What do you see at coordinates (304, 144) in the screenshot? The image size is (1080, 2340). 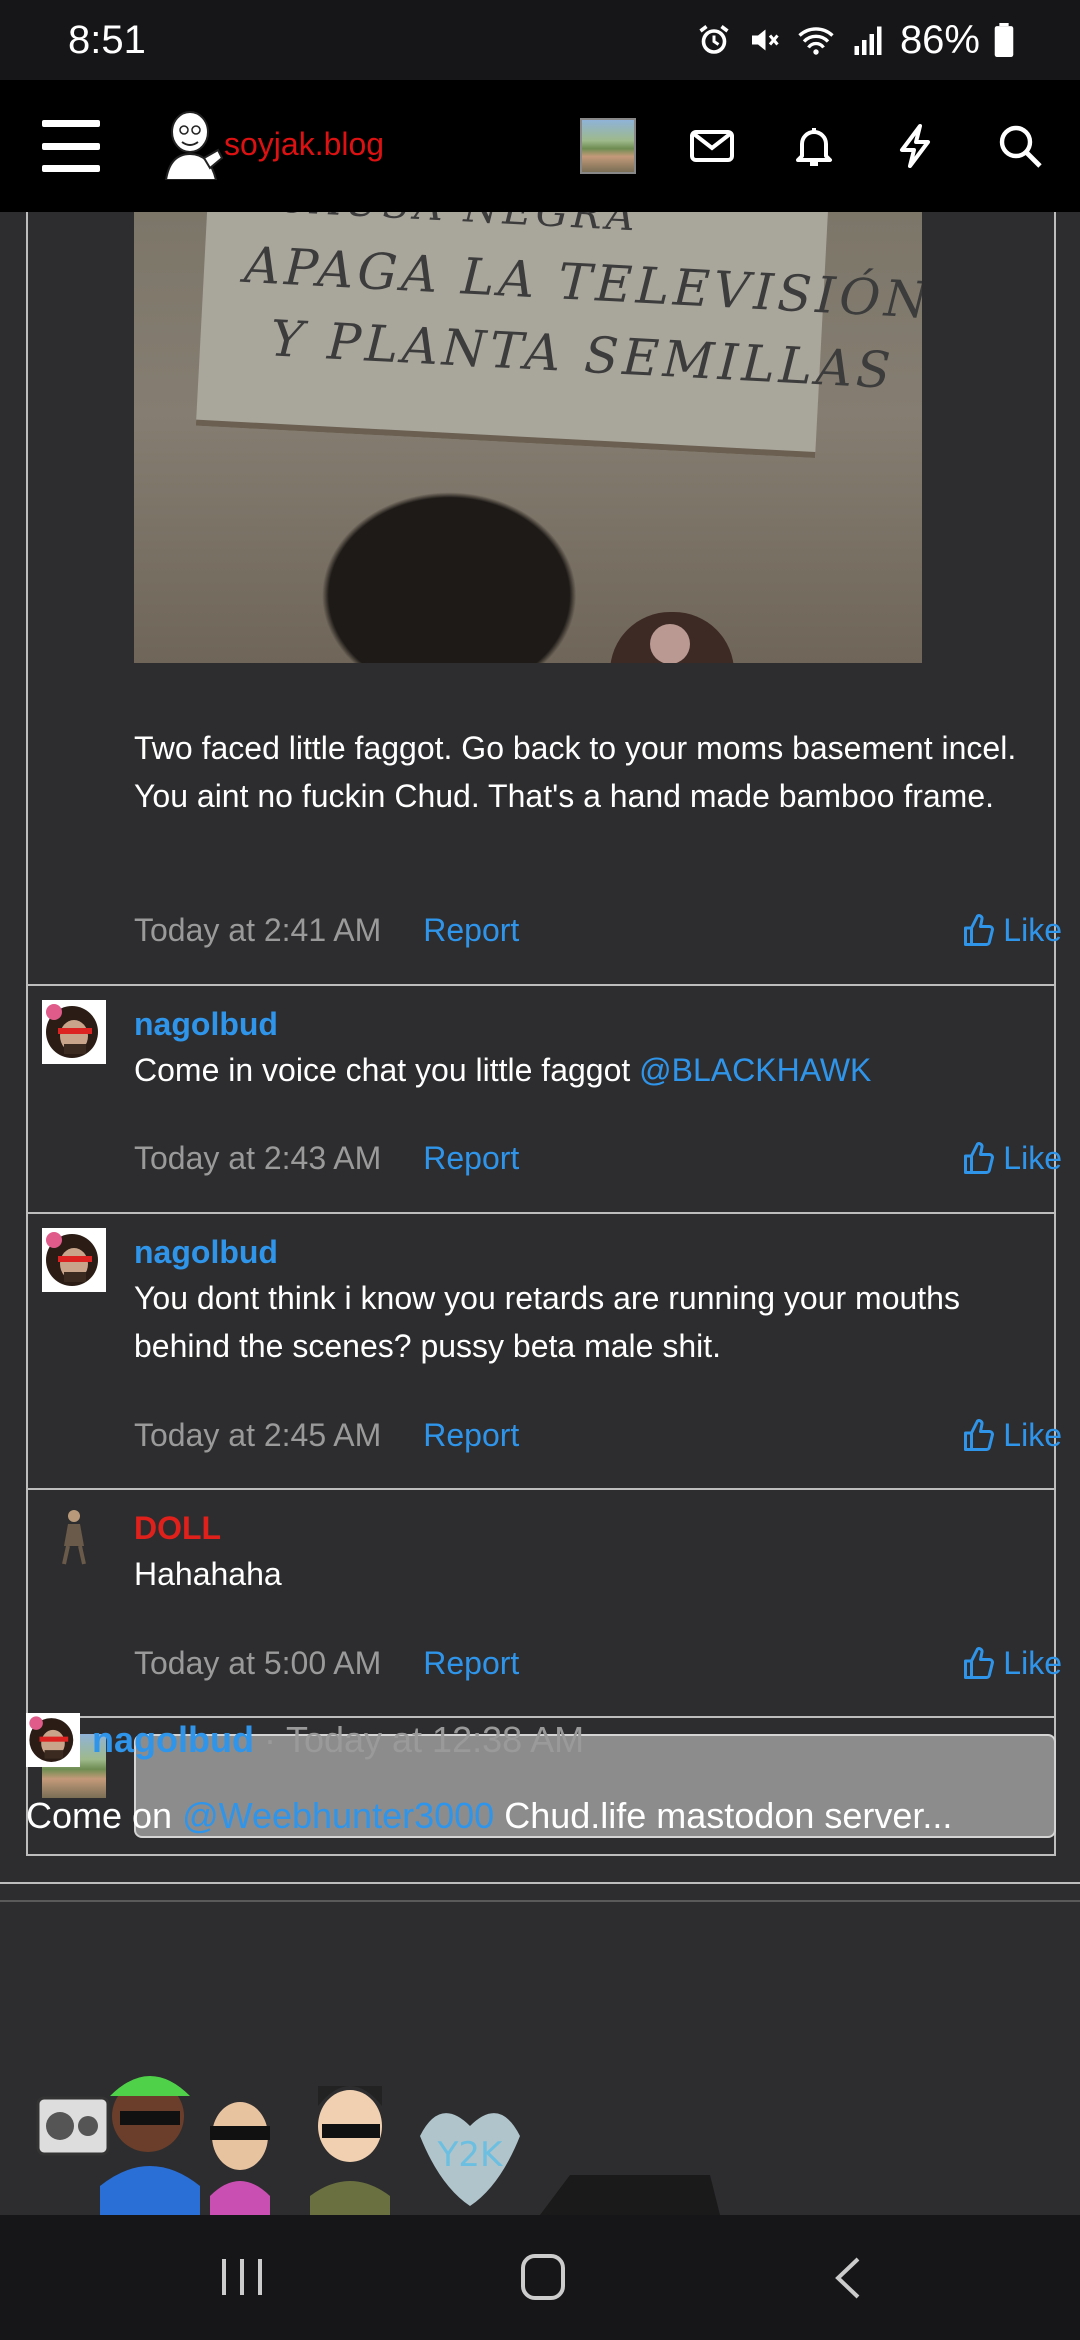 I see `site-name: soyjak.blog` at bounding box center [304, 144].